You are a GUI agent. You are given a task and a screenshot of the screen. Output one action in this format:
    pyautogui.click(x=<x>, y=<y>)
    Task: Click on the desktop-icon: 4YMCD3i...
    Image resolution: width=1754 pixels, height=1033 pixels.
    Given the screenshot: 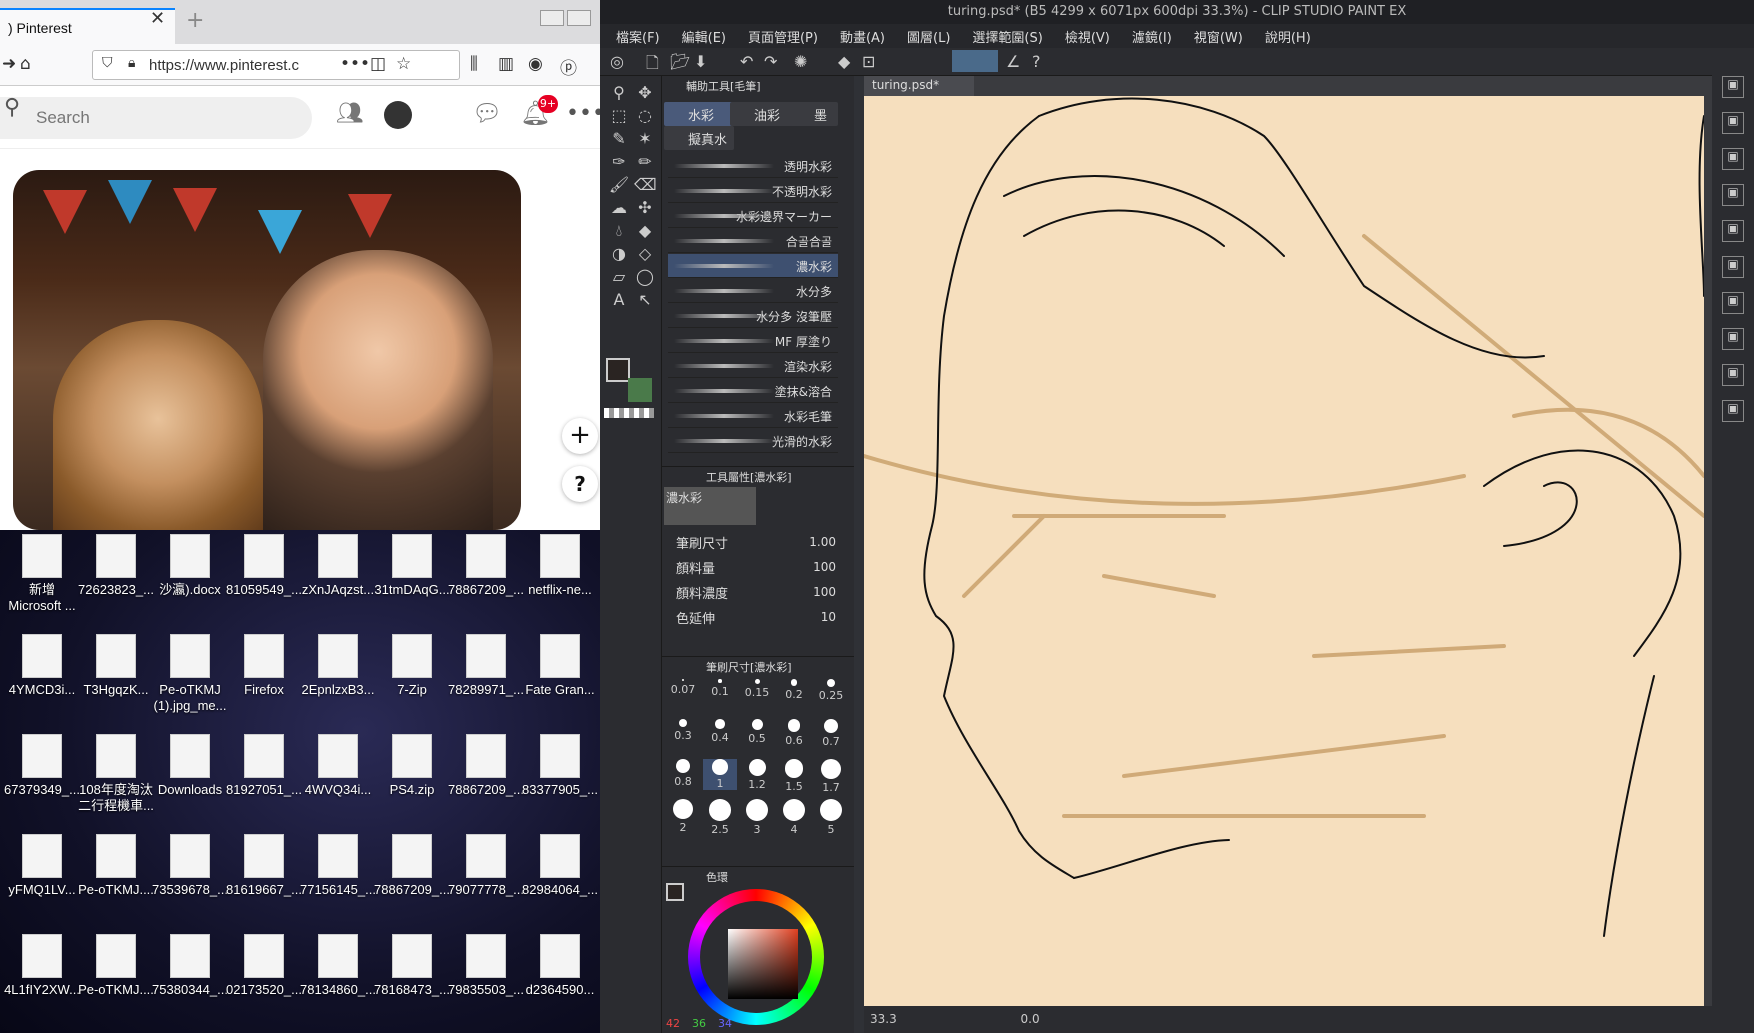 What is the action you would take?
    pyautogui.click(x=42, y=666)
    